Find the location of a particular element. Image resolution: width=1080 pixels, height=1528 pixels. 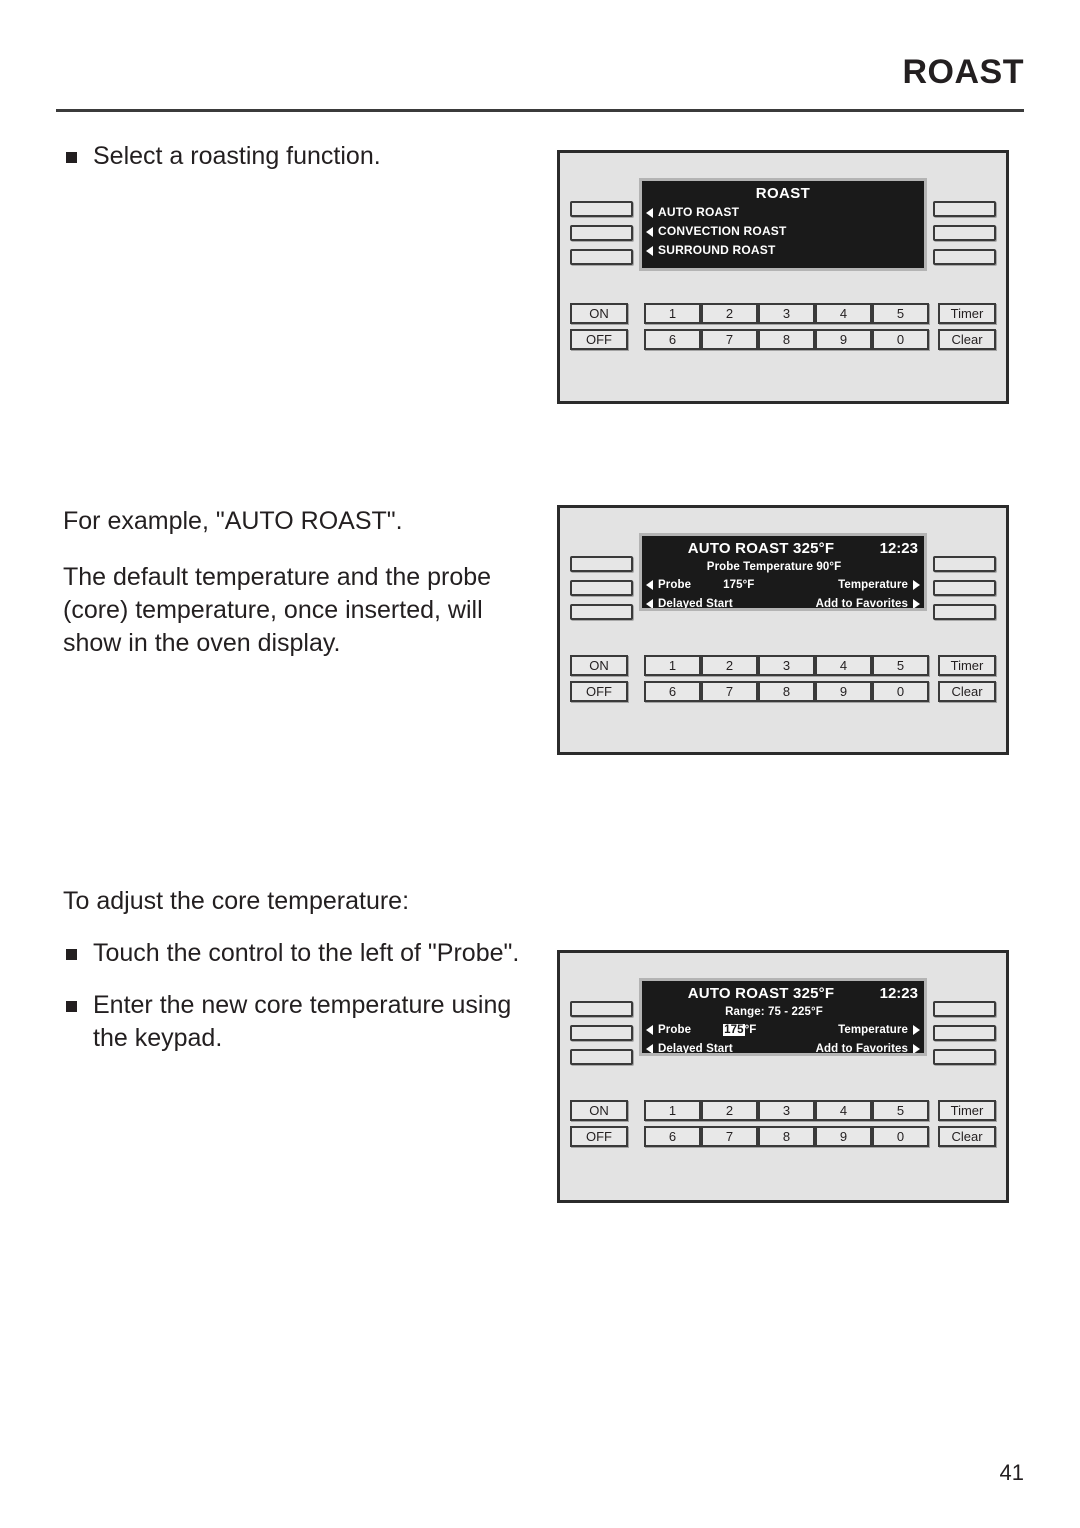

header-divider is located at coordinates (540, 110).